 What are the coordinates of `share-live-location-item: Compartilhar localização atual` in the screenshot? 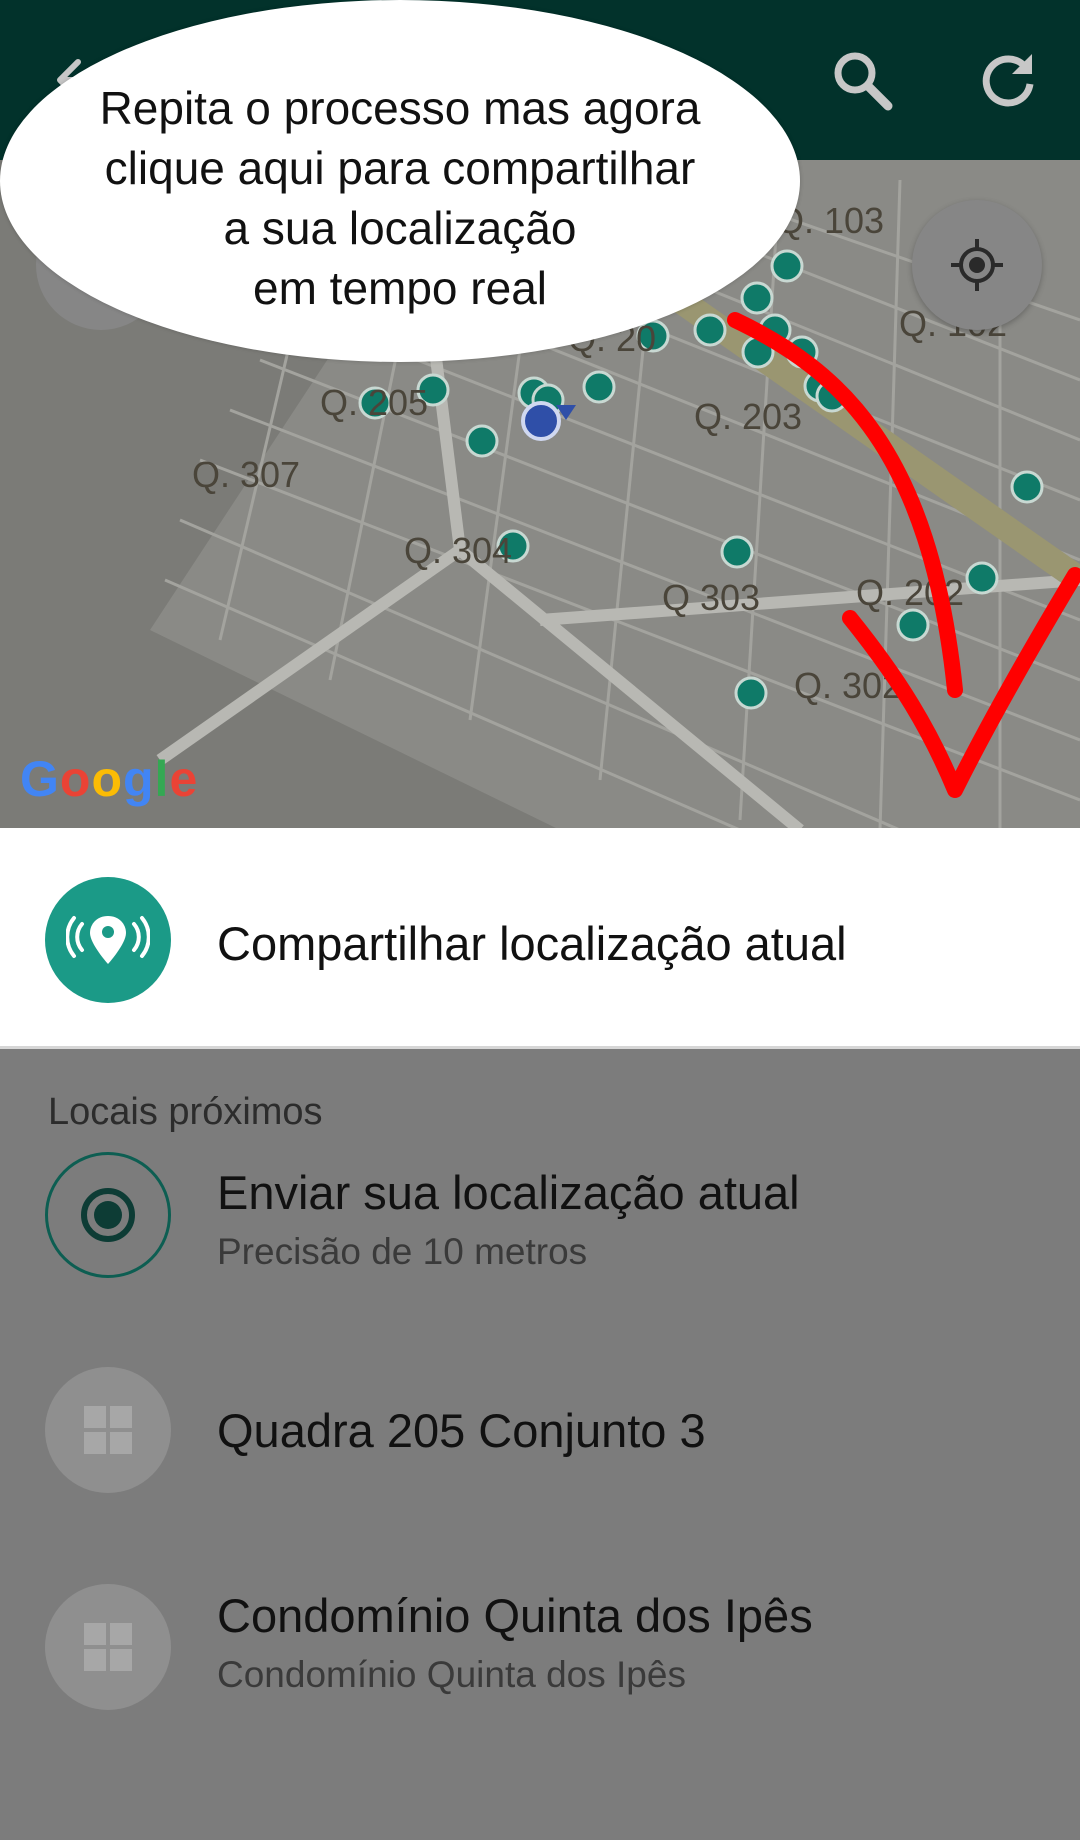 It's located at (540, 937).